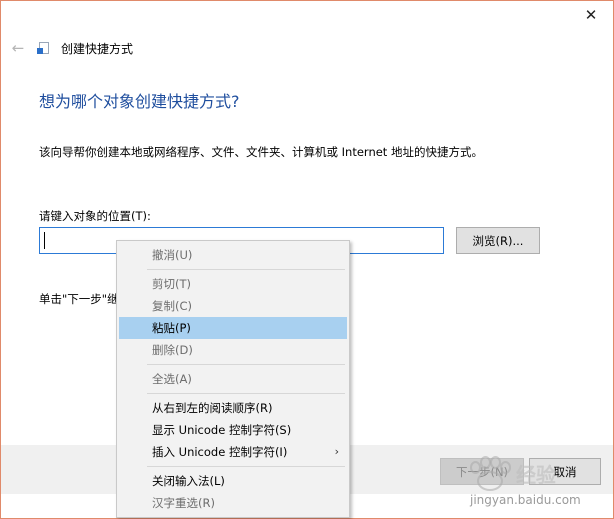 This screenshot has width=614, height=519. I want to click on menu-item-select-all: 全选(A), so click(233, 379).